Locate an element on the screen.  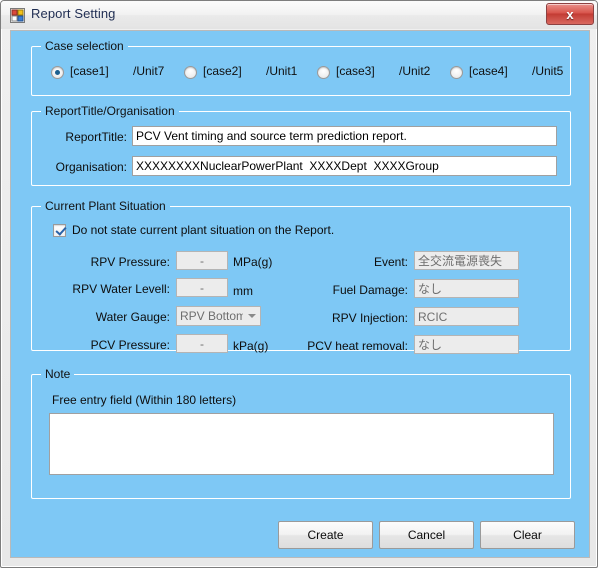
rpv-water-level-label: RPV Water Levell: is located at coordinates (121, 289).